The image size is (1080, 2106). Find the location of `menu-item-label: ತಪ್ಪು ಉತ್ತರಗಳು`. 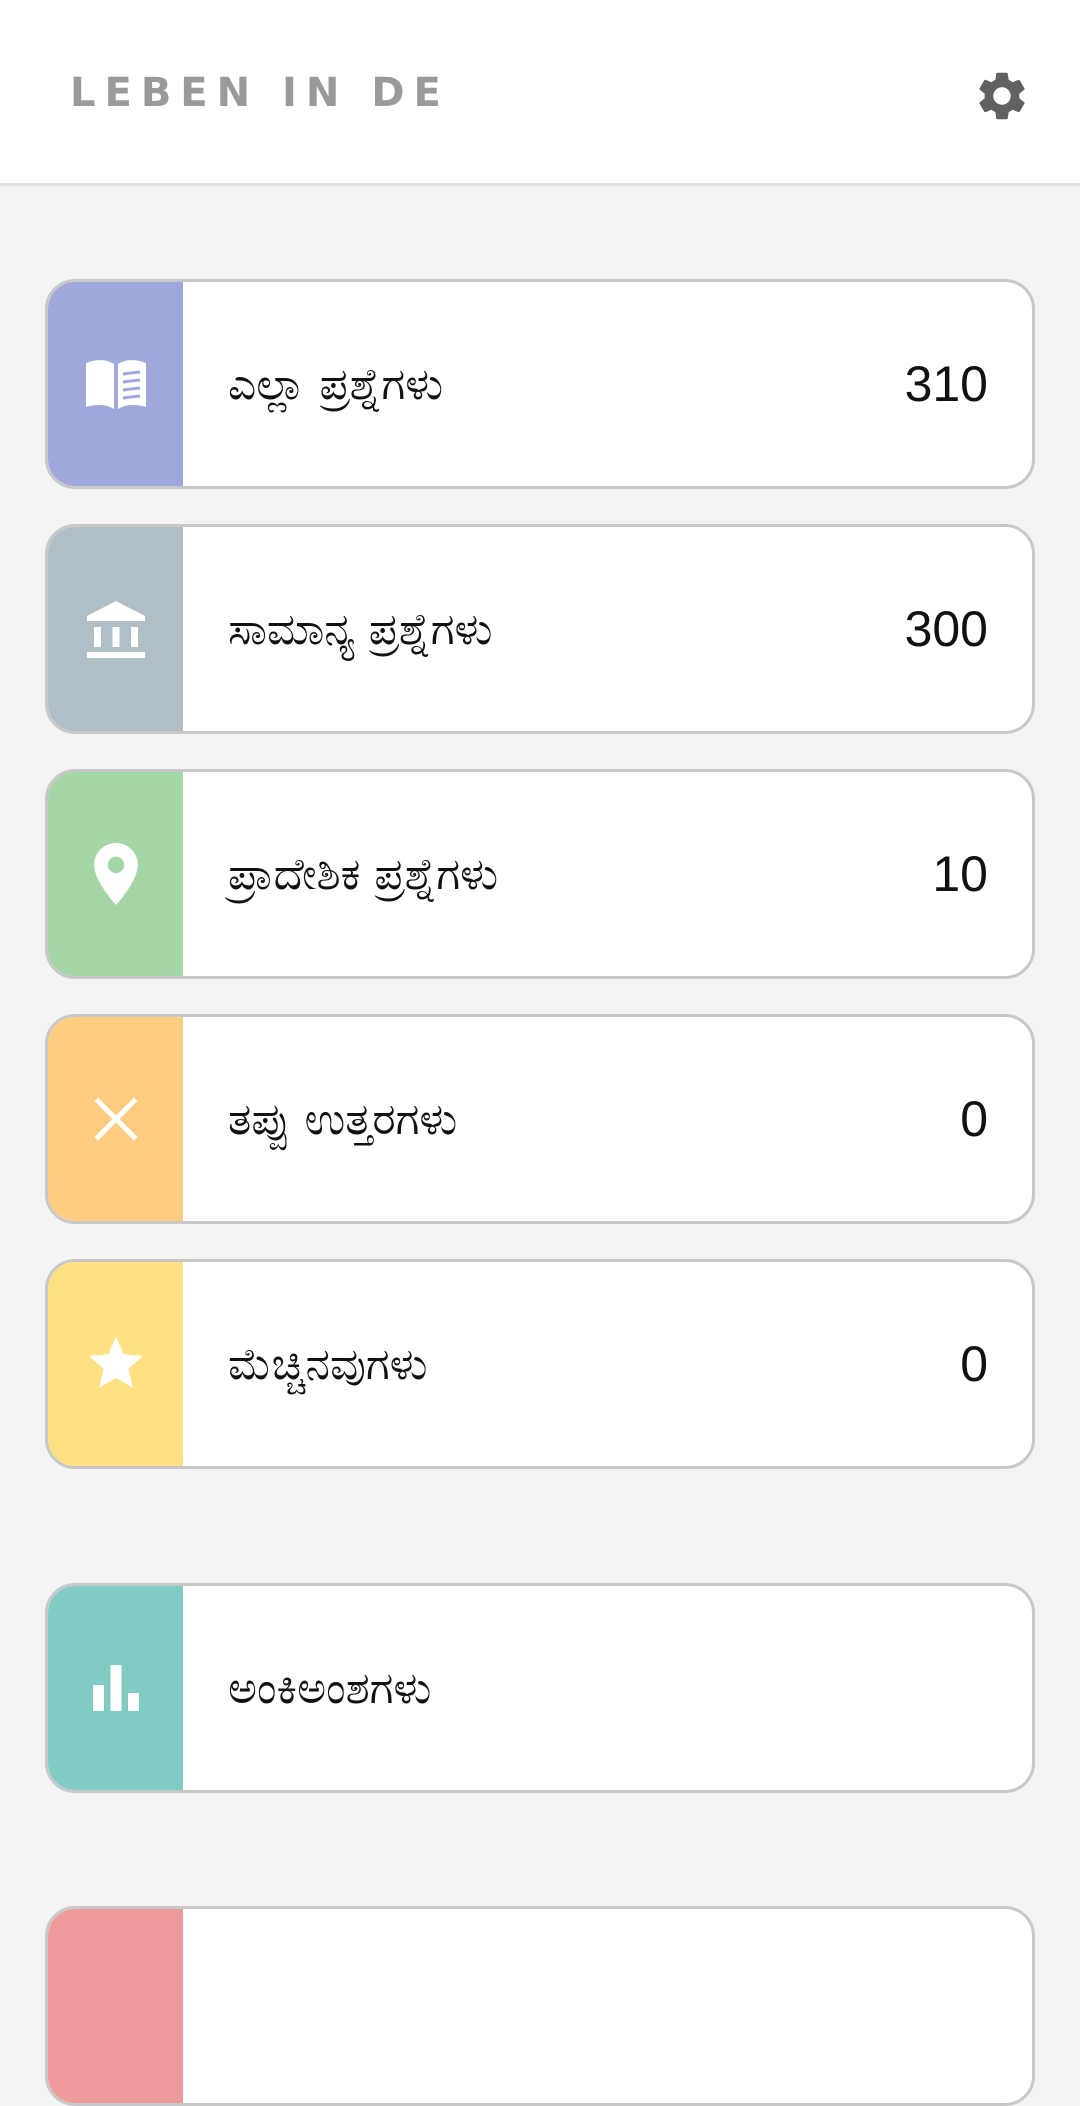

menu-item-label: ತಪ್ಪು ಉತ್ತರಗಳು is located at coordinates (343, 1119).